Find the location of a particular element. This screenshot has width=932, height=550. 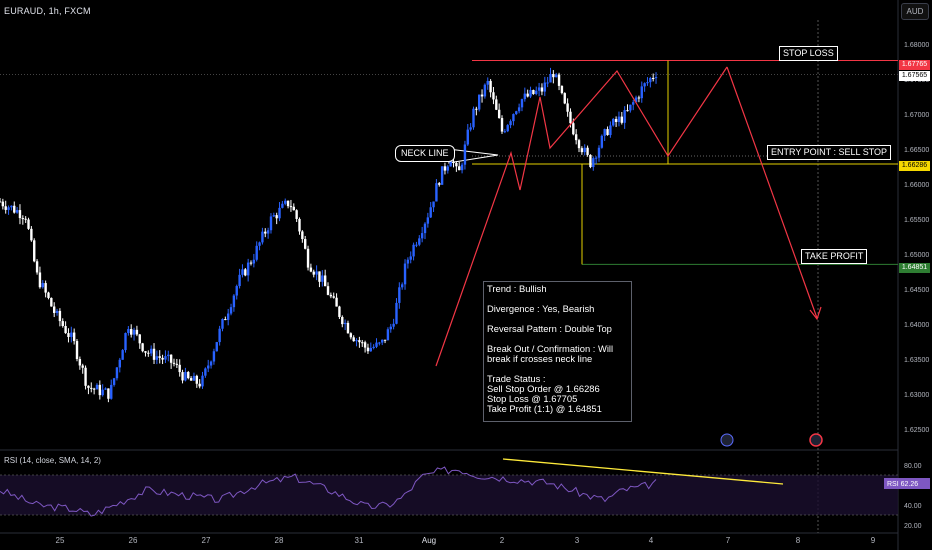

time-axis-tick: Aug is located at coordinates (429, 540).